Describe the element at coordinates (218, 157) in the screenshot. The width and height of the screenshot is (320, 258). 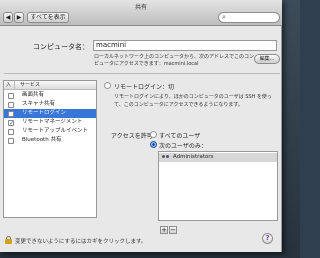
I see `list-item: Administrators` at that location.